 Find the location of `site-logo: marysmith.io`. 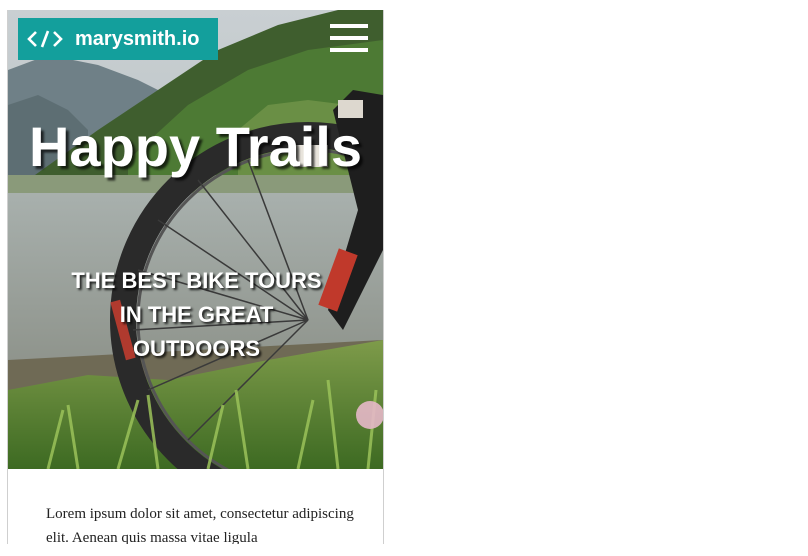

site-logo: marysmith.io is located at coordinates (118, 39).